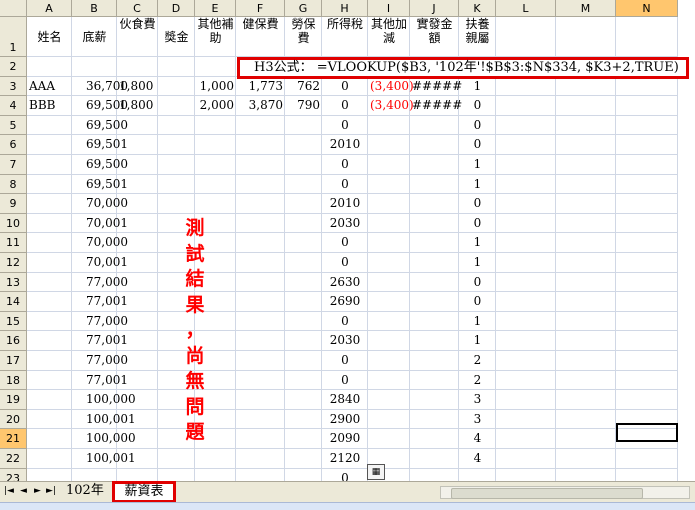 Image resolution: width=695 pixels, height=510 pixels. Describe the element at coordinates (13, 263) in the screenshot. I see `row-header-12: 12` at that location.